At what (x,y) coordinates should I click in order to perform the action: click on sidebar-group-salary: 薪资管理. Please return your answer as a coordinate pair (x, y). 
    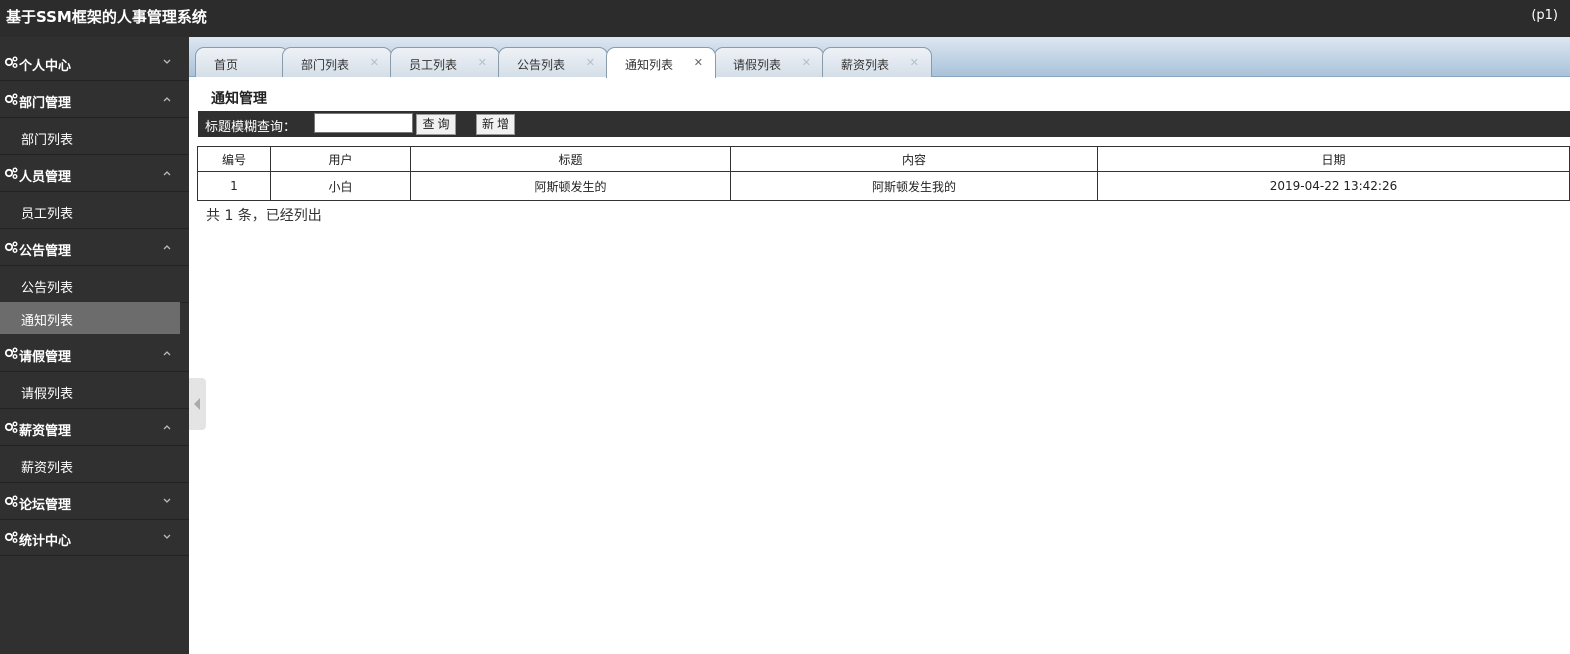
    Looking at the image, I should click on (94, 428).